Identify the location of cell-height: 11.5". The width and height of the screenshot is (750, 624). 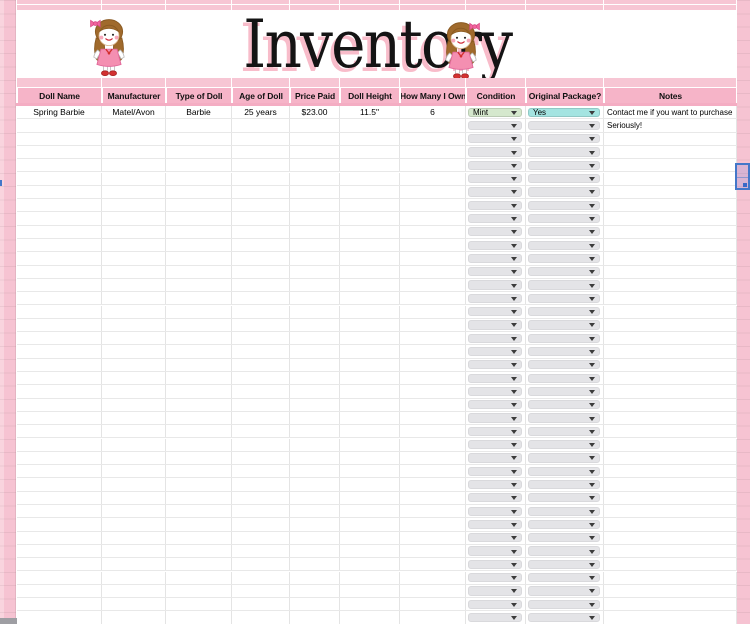
(370, 112).